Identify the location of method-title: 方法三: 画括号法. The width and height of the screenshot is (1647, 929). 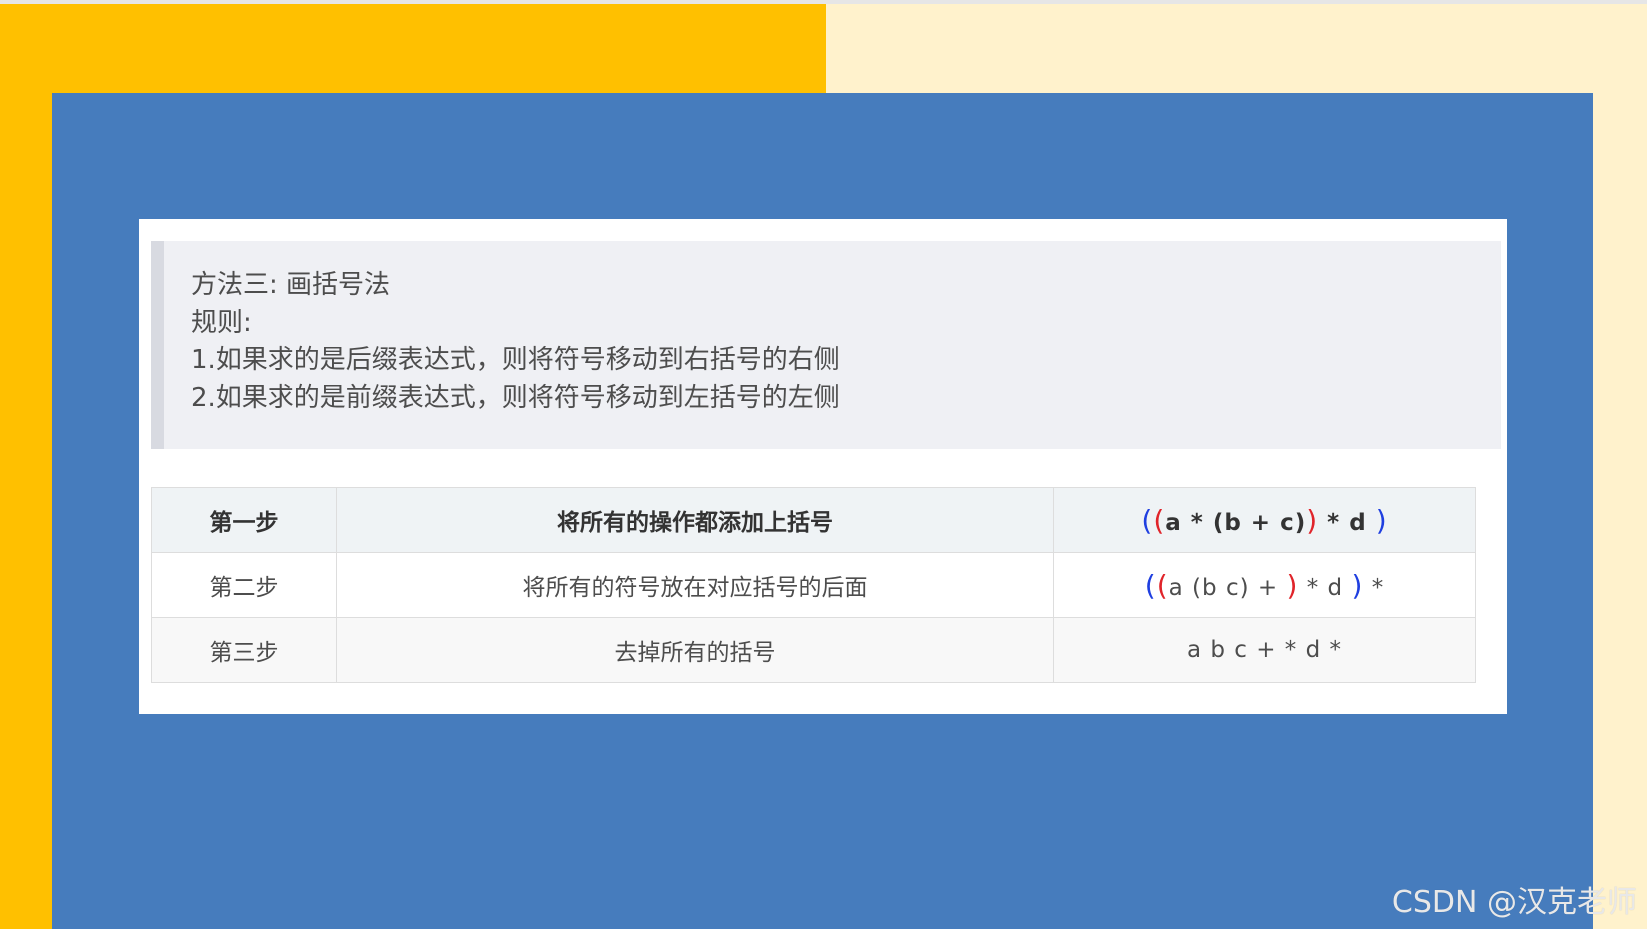
(291, 285).